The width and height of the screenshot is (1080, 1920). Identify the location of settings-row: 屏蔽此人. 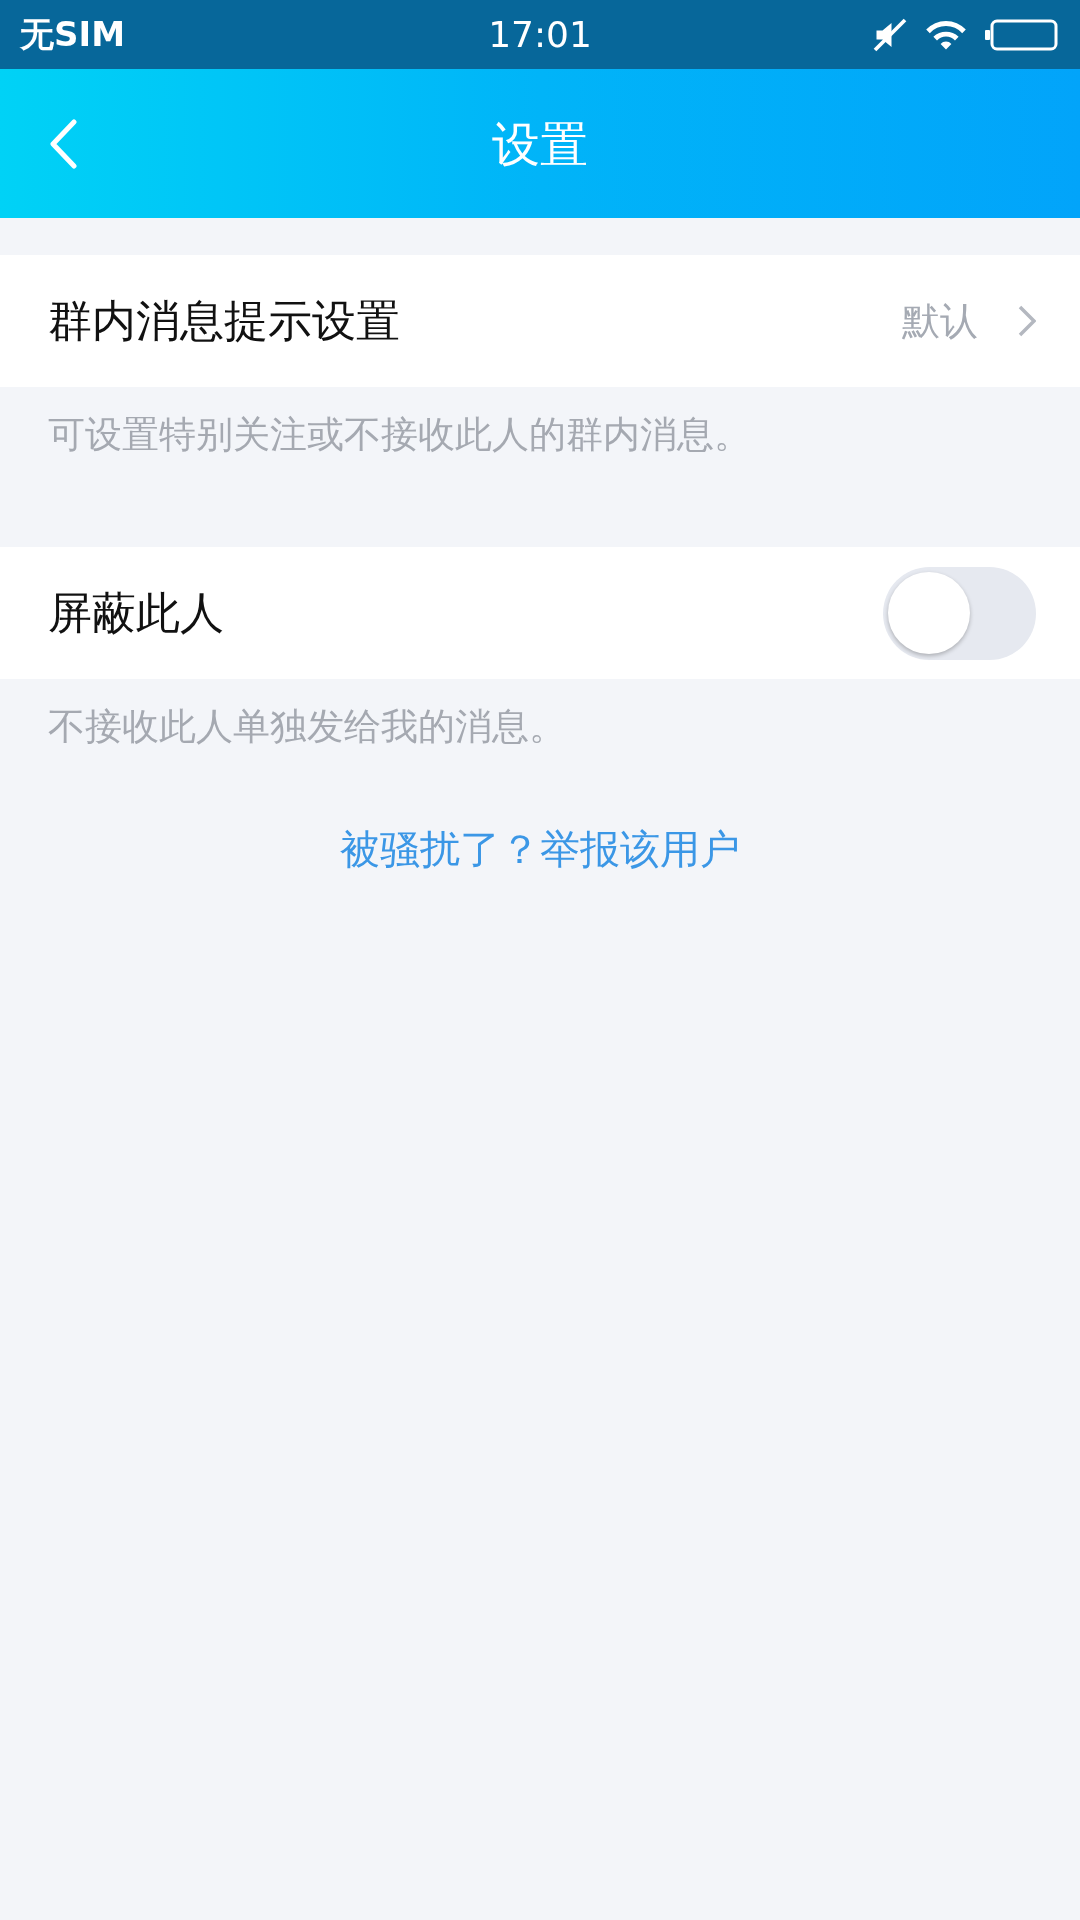
(540, 613).